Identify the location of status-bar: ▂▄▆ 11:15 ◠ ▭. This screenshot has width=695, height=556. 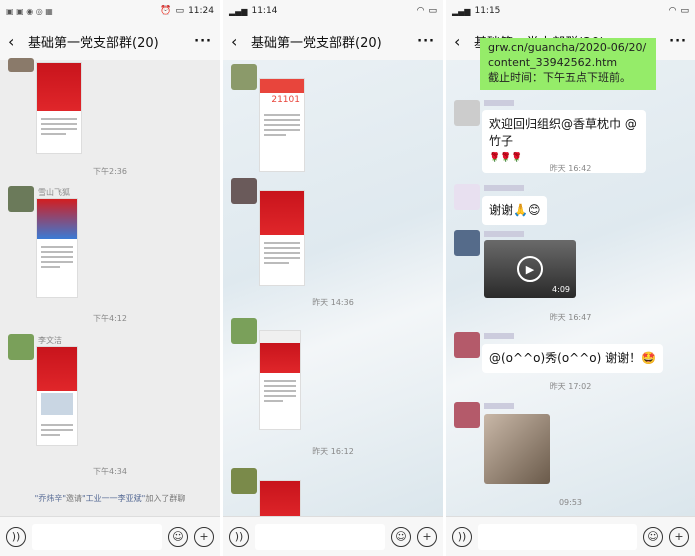
(570, 11).